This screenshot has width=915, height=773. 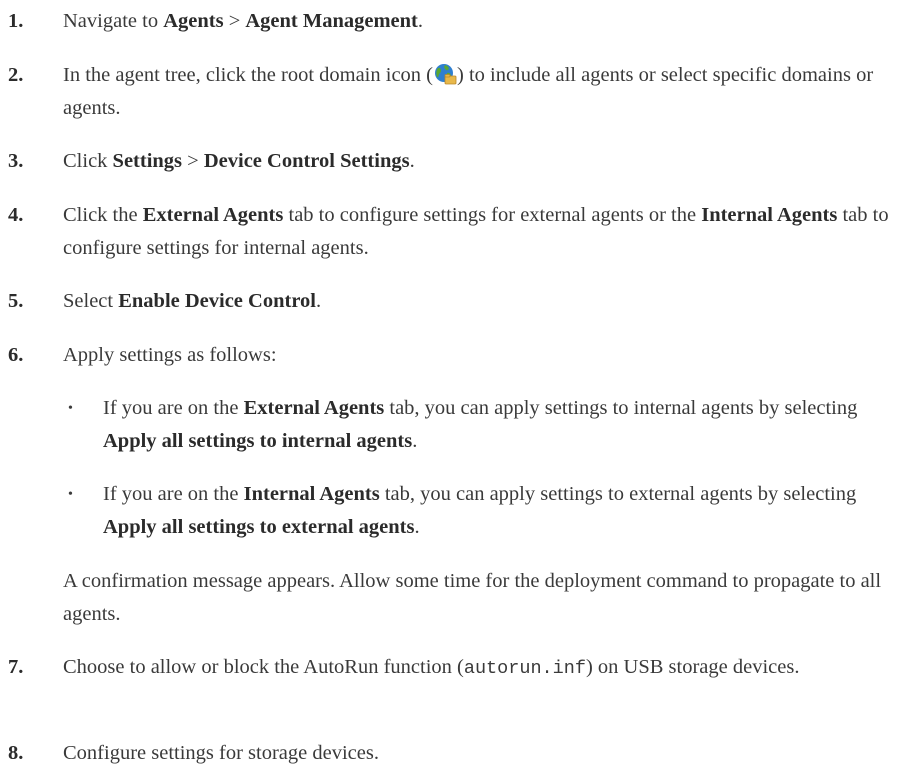 What do you see at coordinates (16, 667) in the screenshot?
I see `step-number: 7.` at bounding box center [16, 667].